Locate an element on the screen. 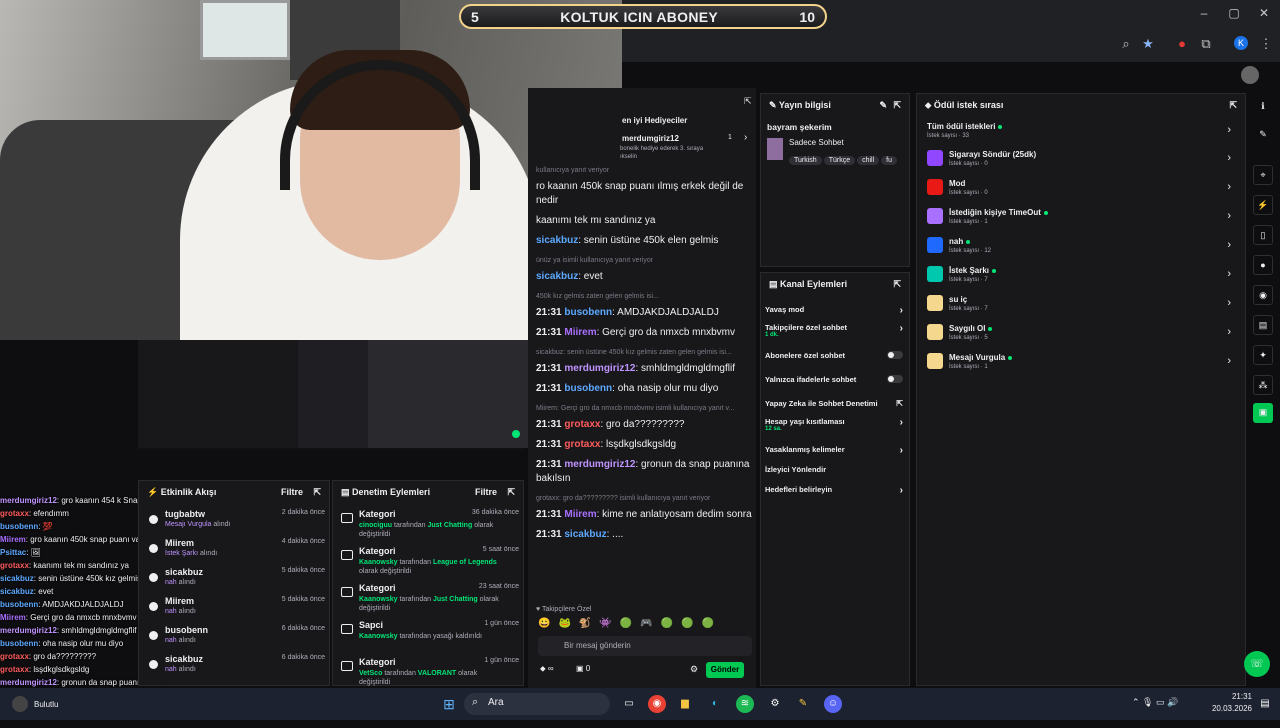 The width and height of the screenshot is (1280, 728). chat-settings-icon: ⚙ is located at coordinates (694, 669).